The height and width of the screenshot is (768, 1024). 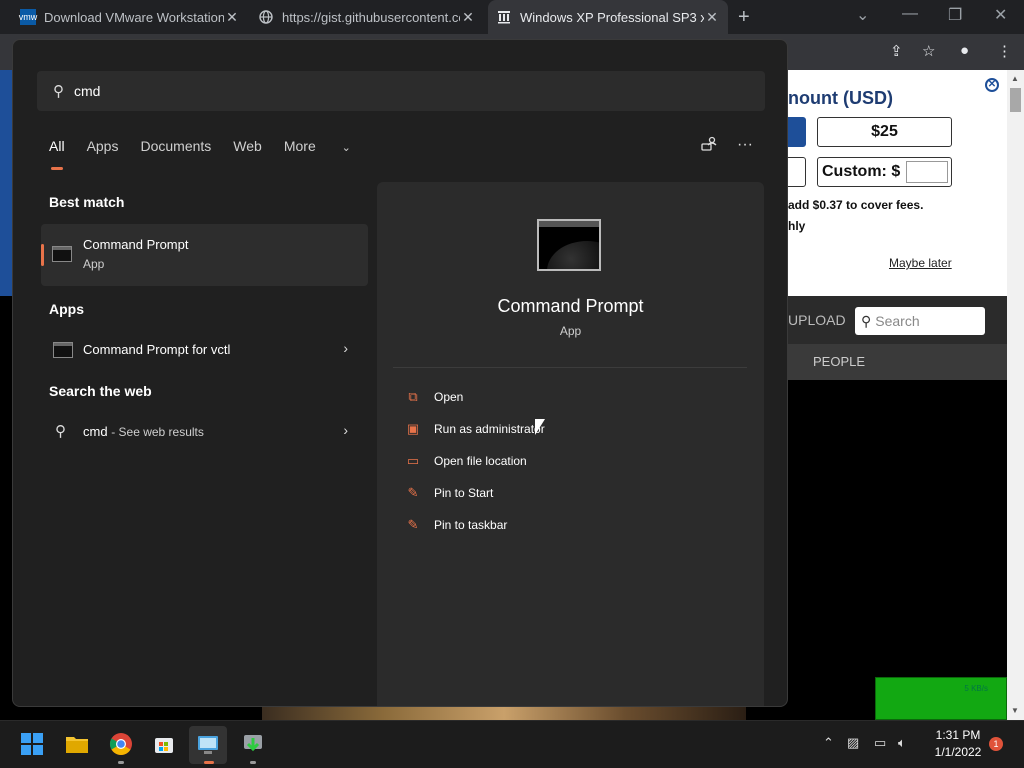 What do you see at coordinates (164, 744) in the screenshot?
I see `microsoft-store-icon` at bounding box center [164, 744].